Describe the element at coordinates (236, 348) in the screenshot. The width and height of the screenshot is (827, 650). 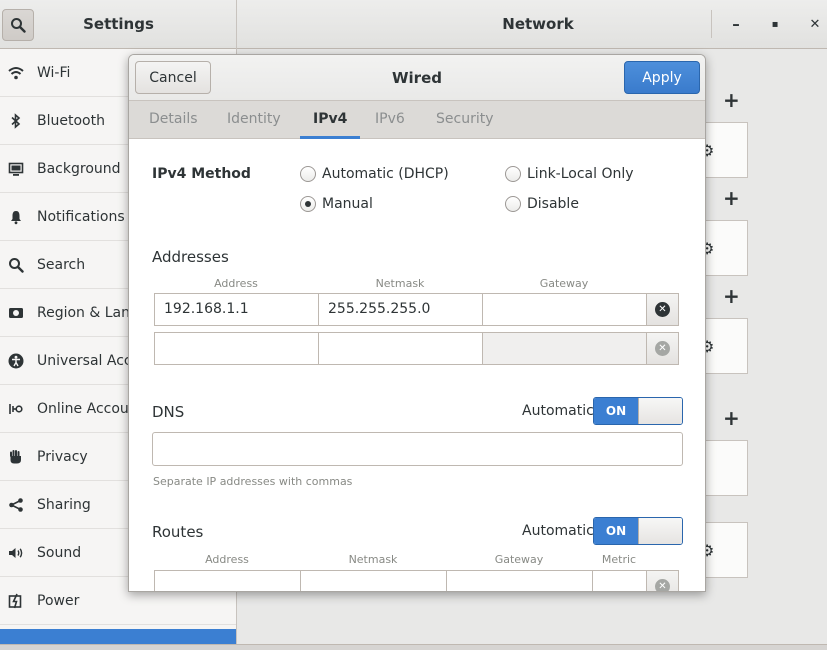
I see `address-field` at that location.